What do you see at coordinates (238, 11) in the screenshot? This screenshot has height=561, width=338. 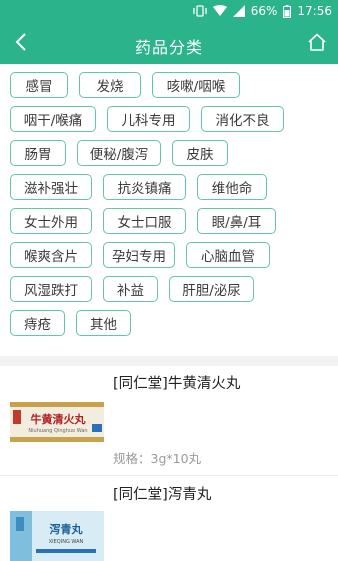 I see `signal-icon` at bounding box center [238, 11].